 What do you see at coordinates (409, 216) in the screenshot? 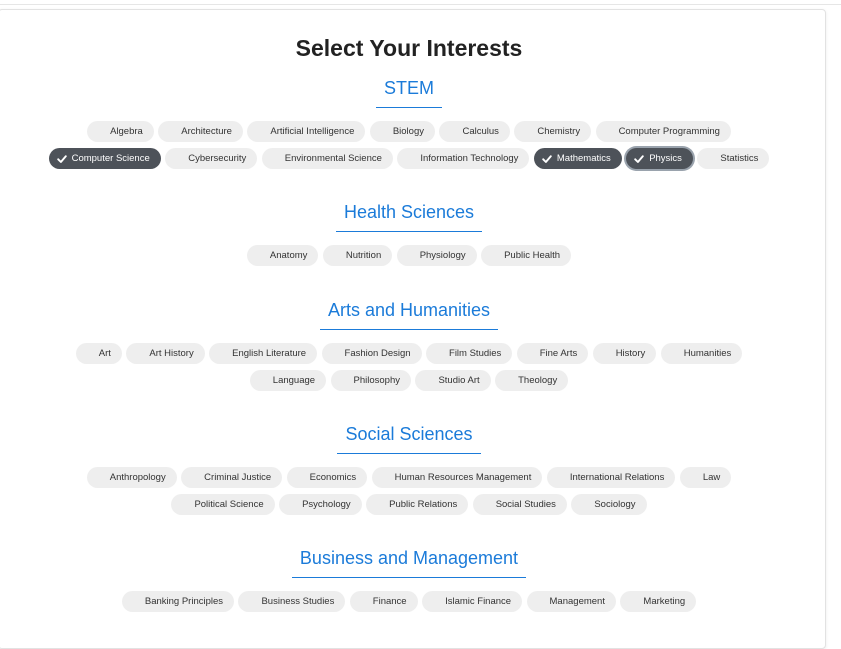
I see `section-title: Health Sciences` at bounding box center [409, 216].